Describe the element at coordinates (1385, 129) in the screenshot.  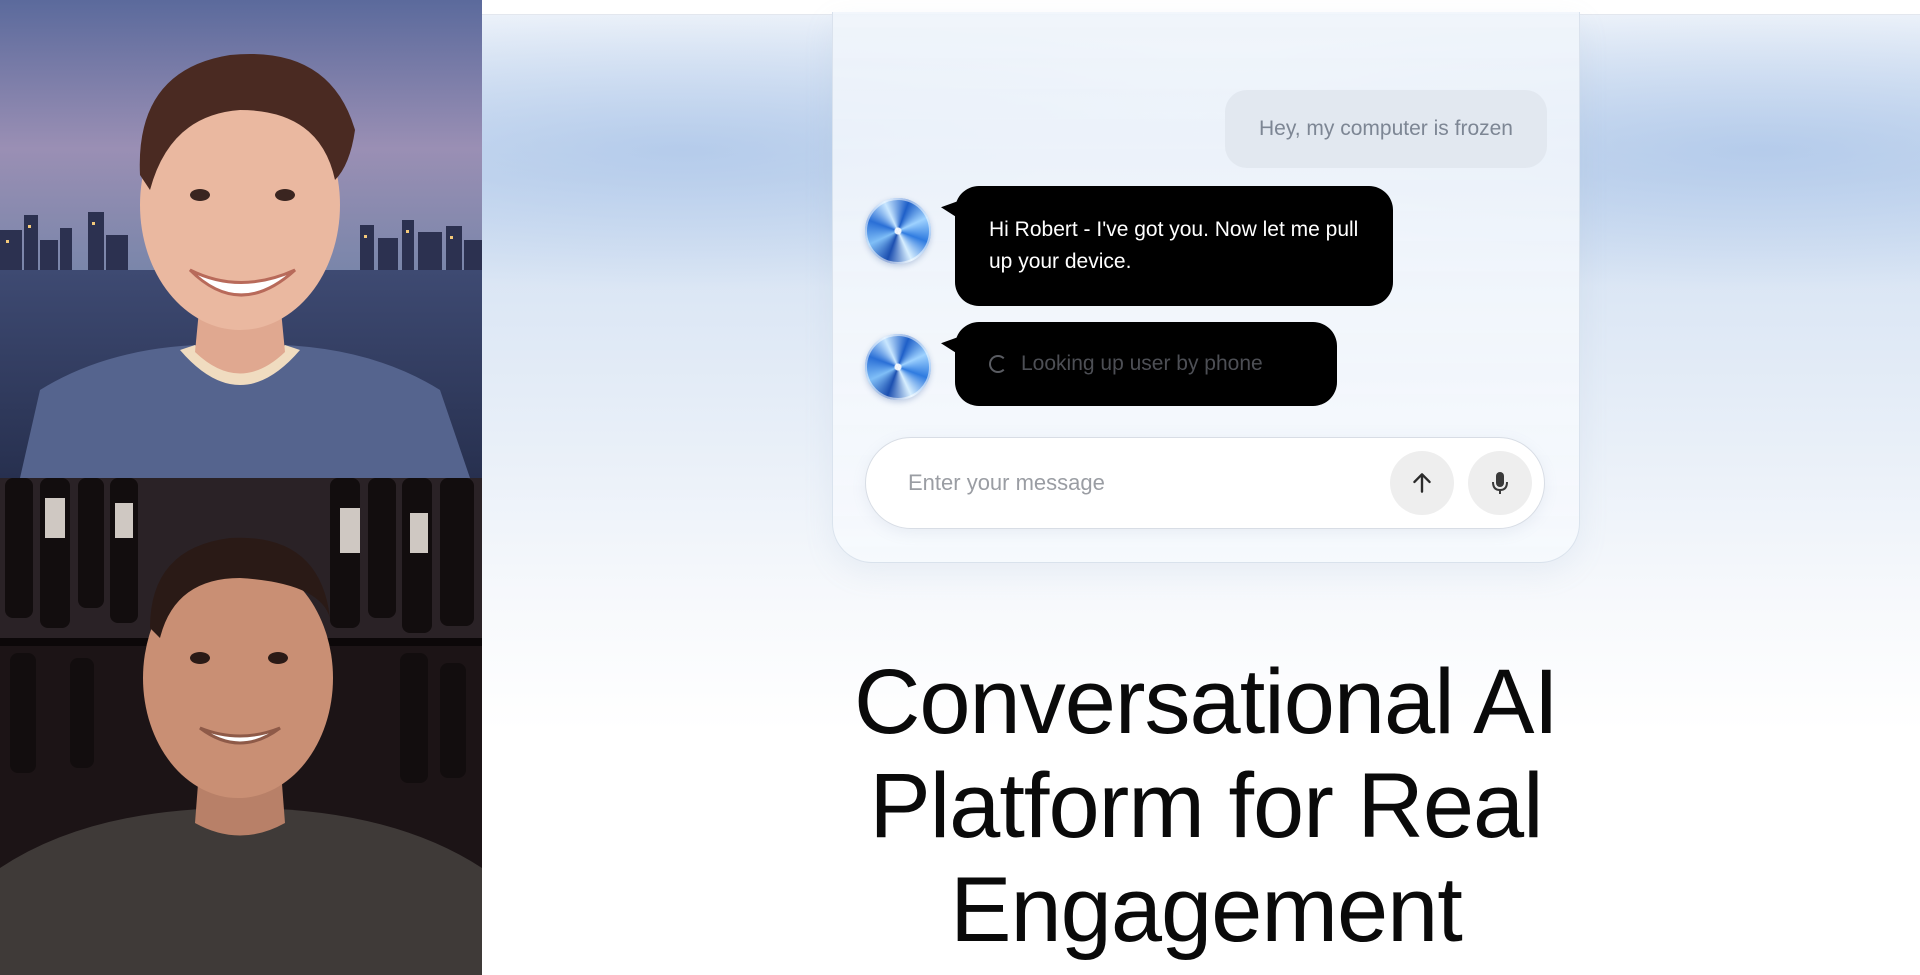
I see `user-message-bubble: Hey, my computer is frozen` at that location.